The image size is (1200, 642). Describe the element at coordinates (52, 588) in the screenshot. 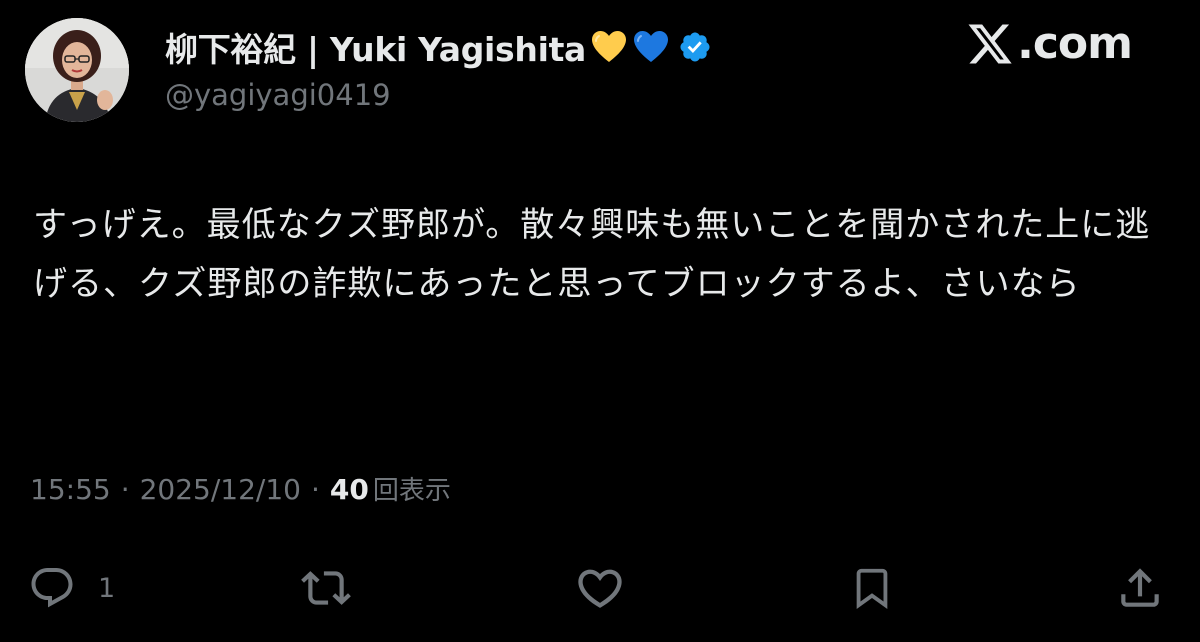

I see `reply-icon` at that location.